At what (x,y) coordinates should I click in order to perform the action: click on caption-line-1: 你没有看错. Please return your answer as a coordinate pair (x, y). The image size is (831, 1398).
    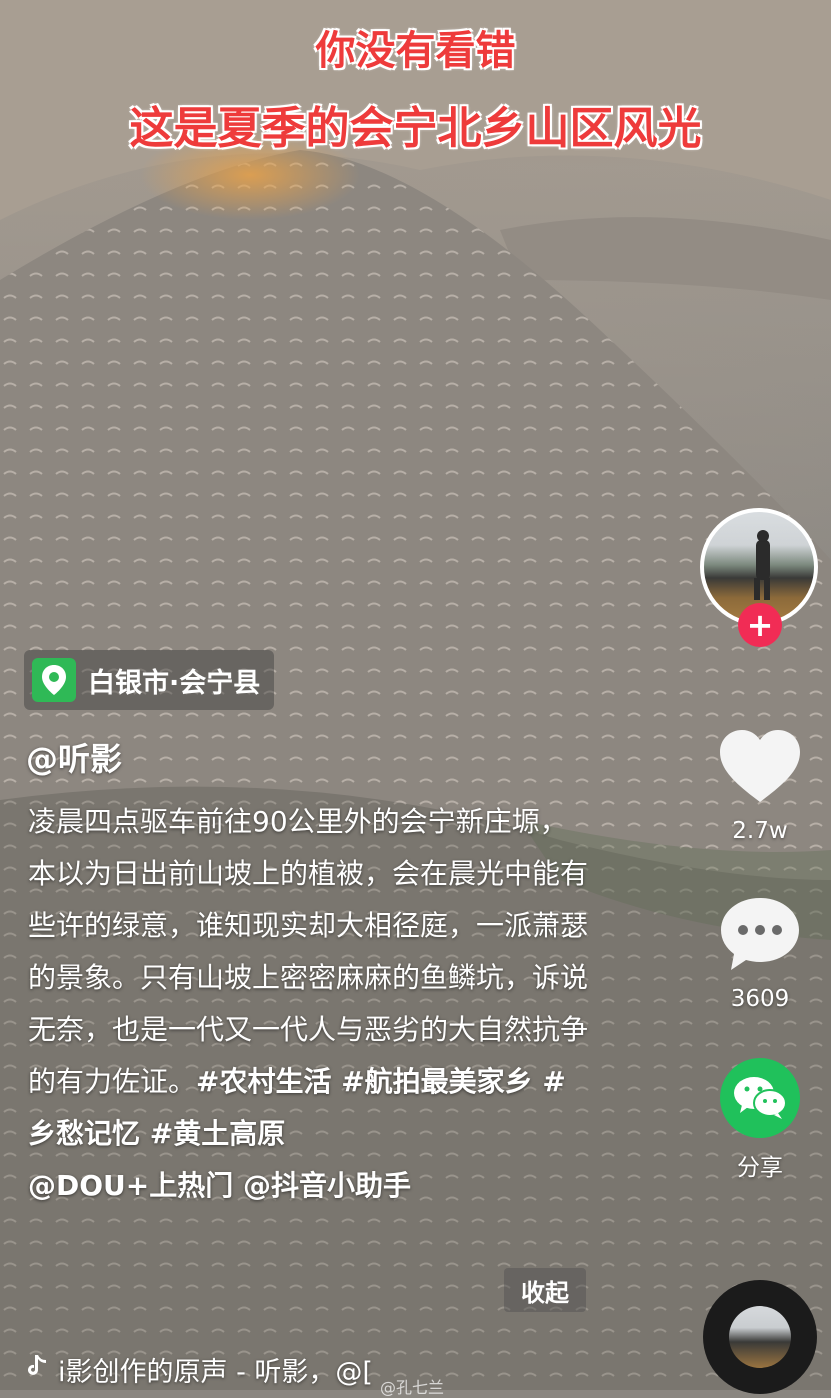
    Looking at the image, I should click on (415, 51).